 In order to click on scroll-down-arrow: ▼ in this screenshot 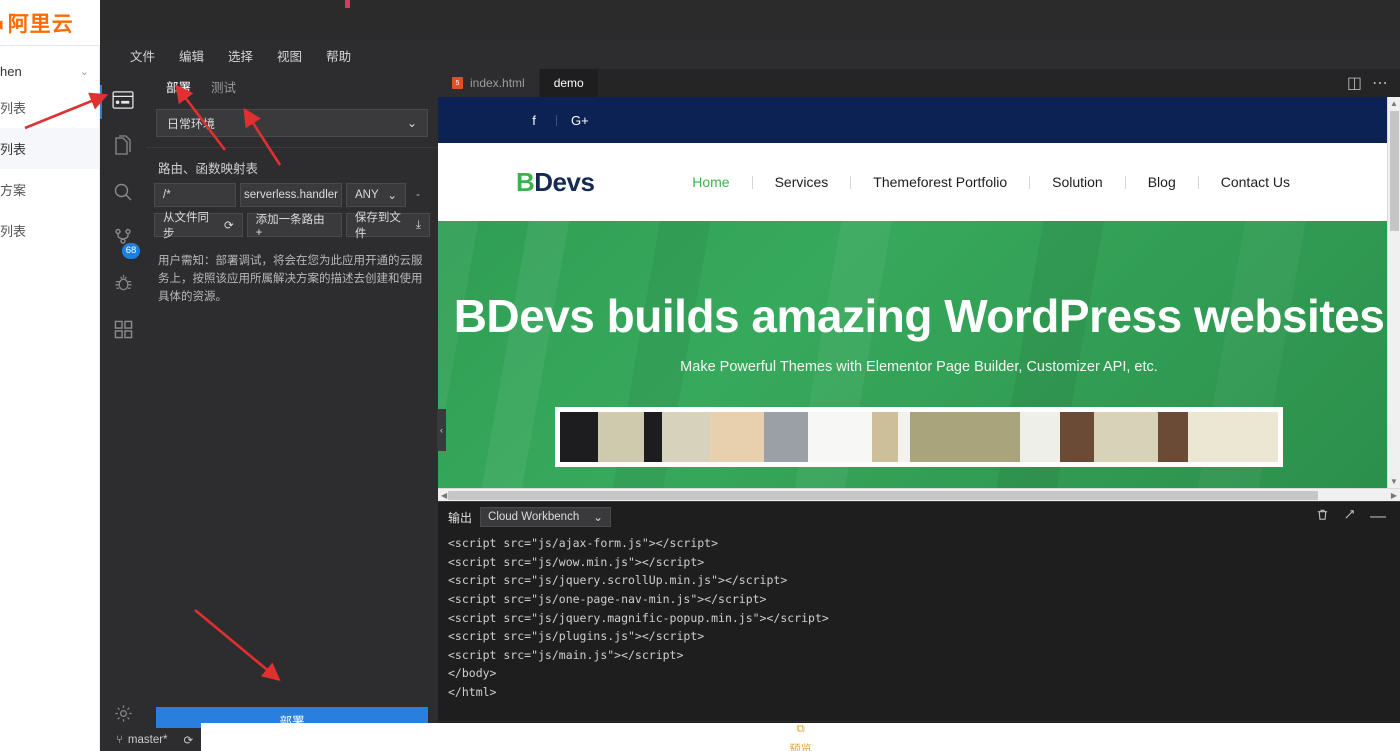, I will do `click(1394, 481)`.